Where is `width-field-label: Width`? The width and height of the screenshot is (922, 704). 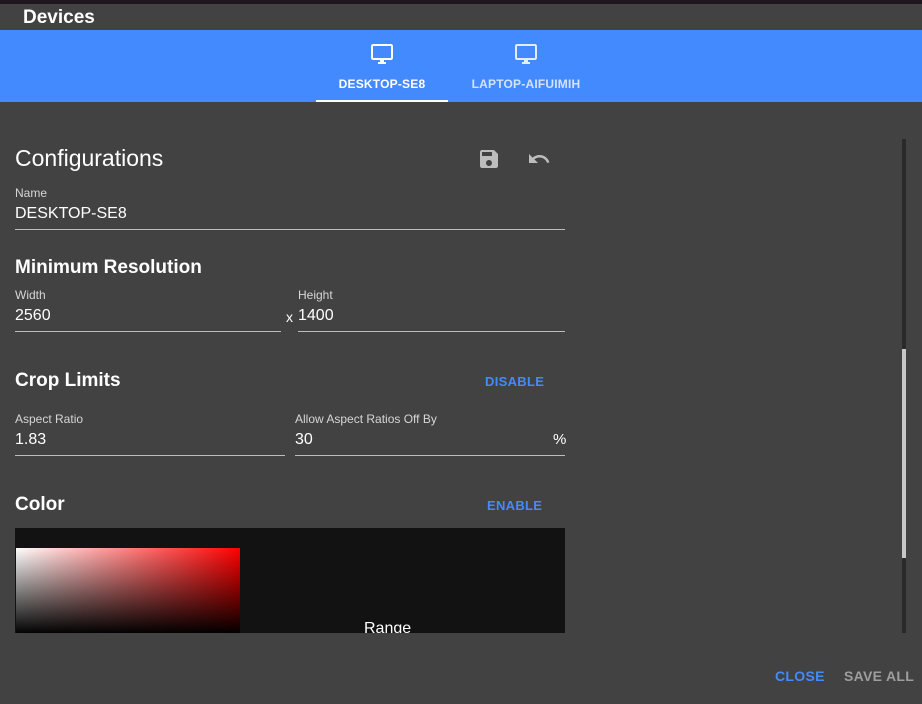 width-field-label: Width is located at coordinates (30, 295).